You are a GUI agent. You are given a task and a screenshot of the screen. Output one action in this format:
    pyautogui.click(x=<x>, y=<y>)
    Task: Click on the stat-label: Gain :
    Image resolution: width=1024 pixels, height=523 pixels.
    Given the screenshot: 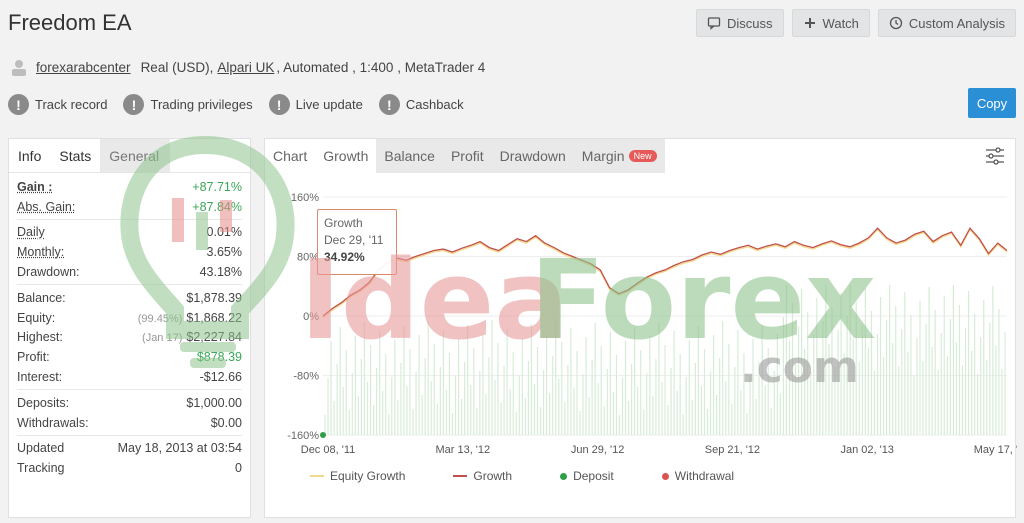 What is the action you would take?
    pyautogui.click(x=34, y=187)
    